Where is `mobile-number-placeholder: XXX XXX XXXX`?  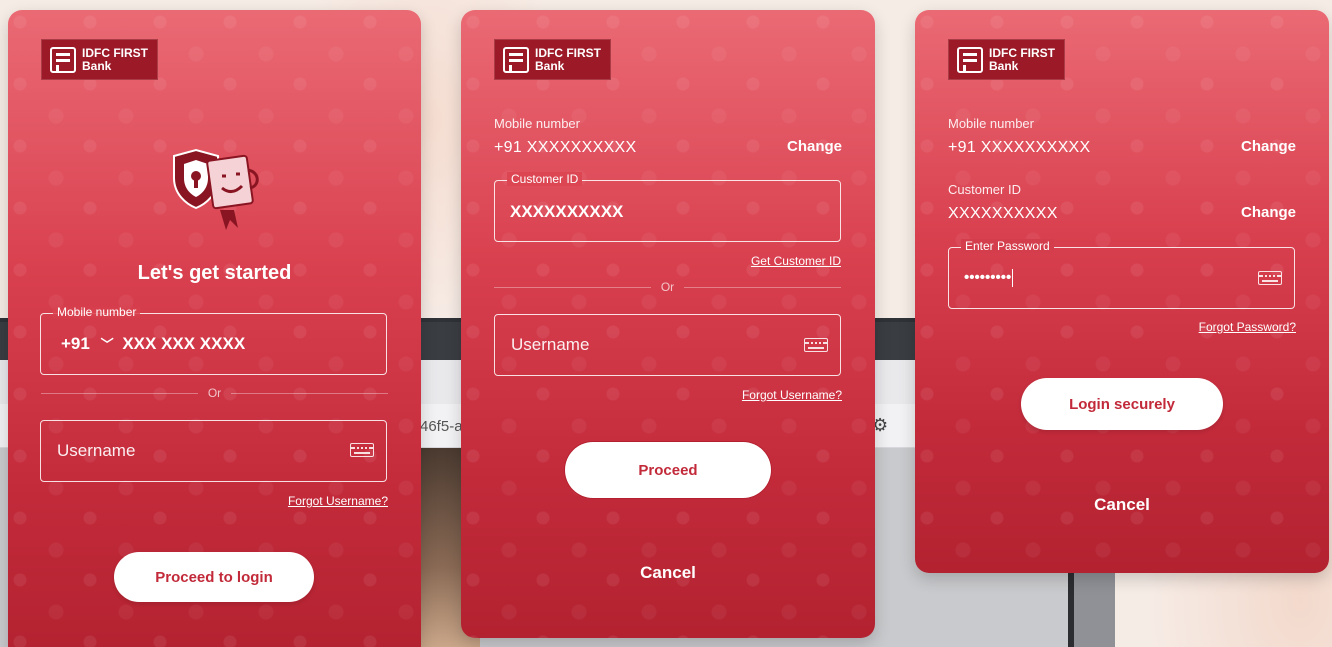
mobile-number-placeholder: XXX XXX XXXX is located at coordinates (183, 343).